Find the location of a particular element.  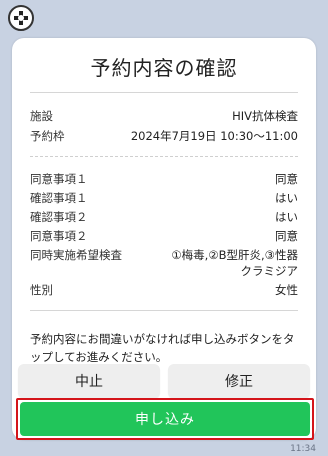

top-bar is located at coordinates (164, 18).